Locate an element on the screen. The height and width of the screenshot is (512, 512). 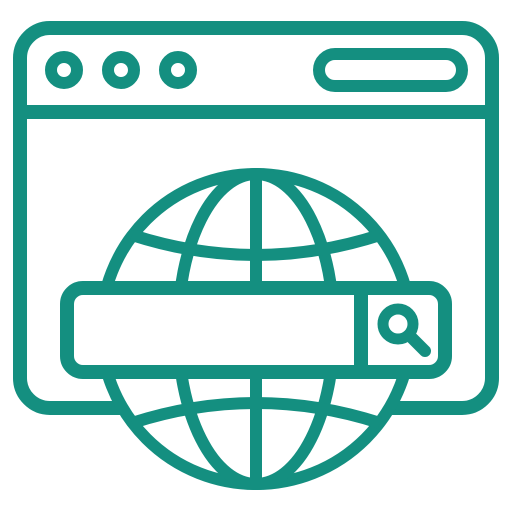
window-control-dots is located at coordinates (121, 70).